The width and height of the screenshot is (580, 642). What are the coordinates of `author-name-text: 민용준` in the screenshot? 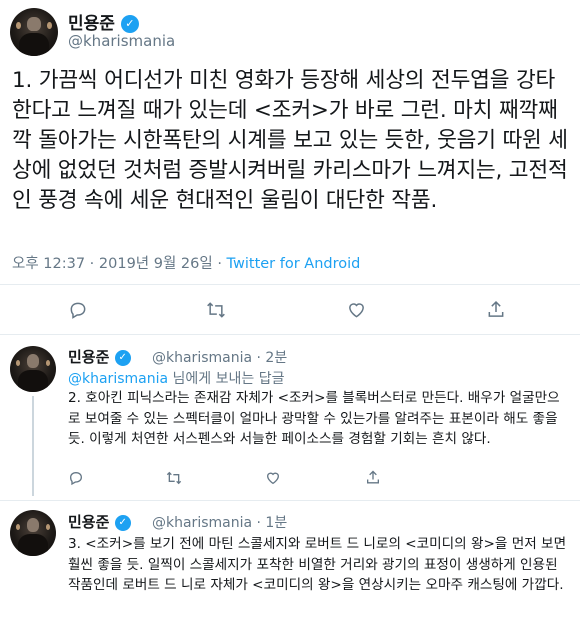 It's located at (91, 24).